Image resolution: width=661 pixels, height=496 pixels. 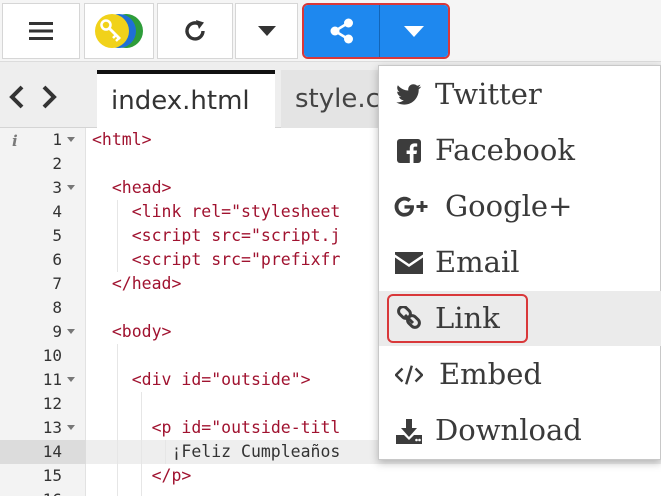 What do you see at coordinates (330, 492) in the screenshot?
I see `editor-line: 16` at bounding box center [330, 492].